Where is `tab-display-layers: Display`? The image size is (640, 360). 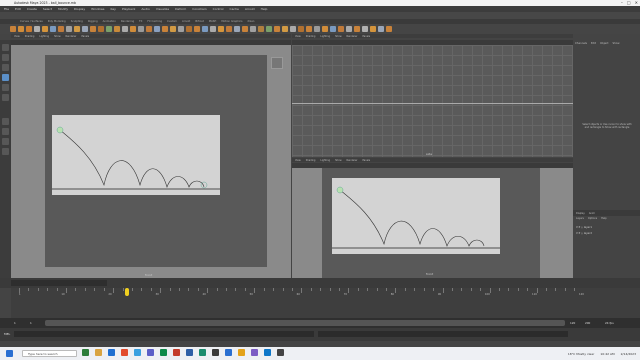
tab-display-layers: Display is located at coordinates (580, 213).